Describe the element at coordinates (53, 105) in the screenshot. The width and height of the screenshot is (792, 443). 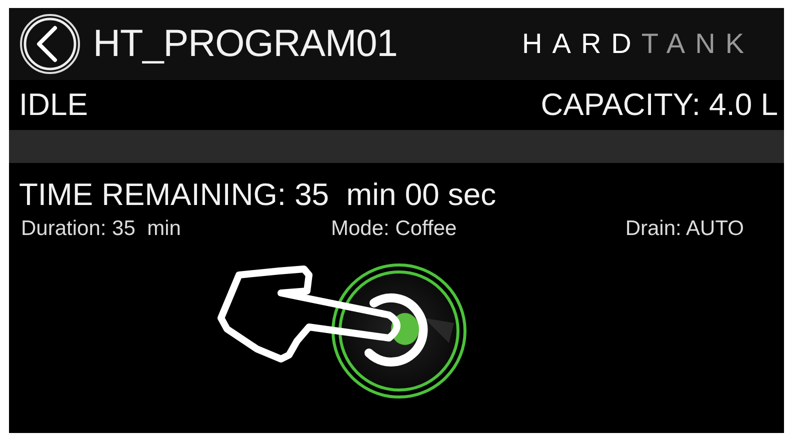
I see `status-label: IDLE` at that location.